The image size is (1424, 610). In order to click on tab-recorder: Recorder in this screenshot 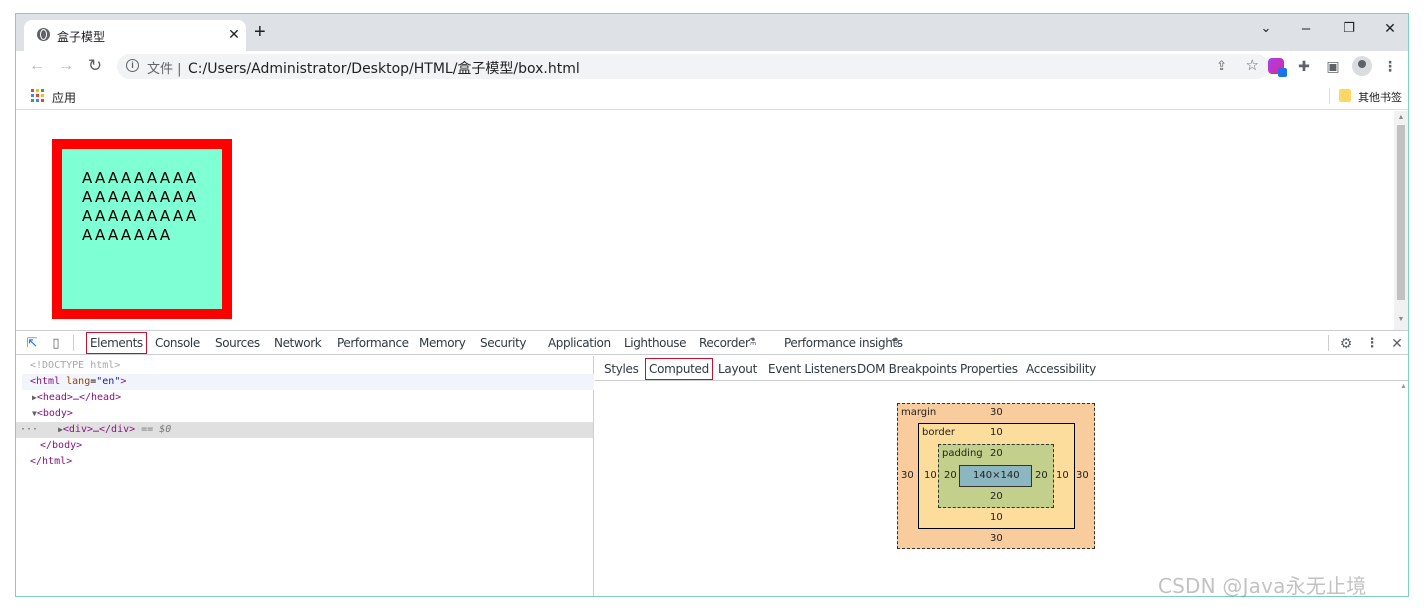, I will do `click(724, 343)`.